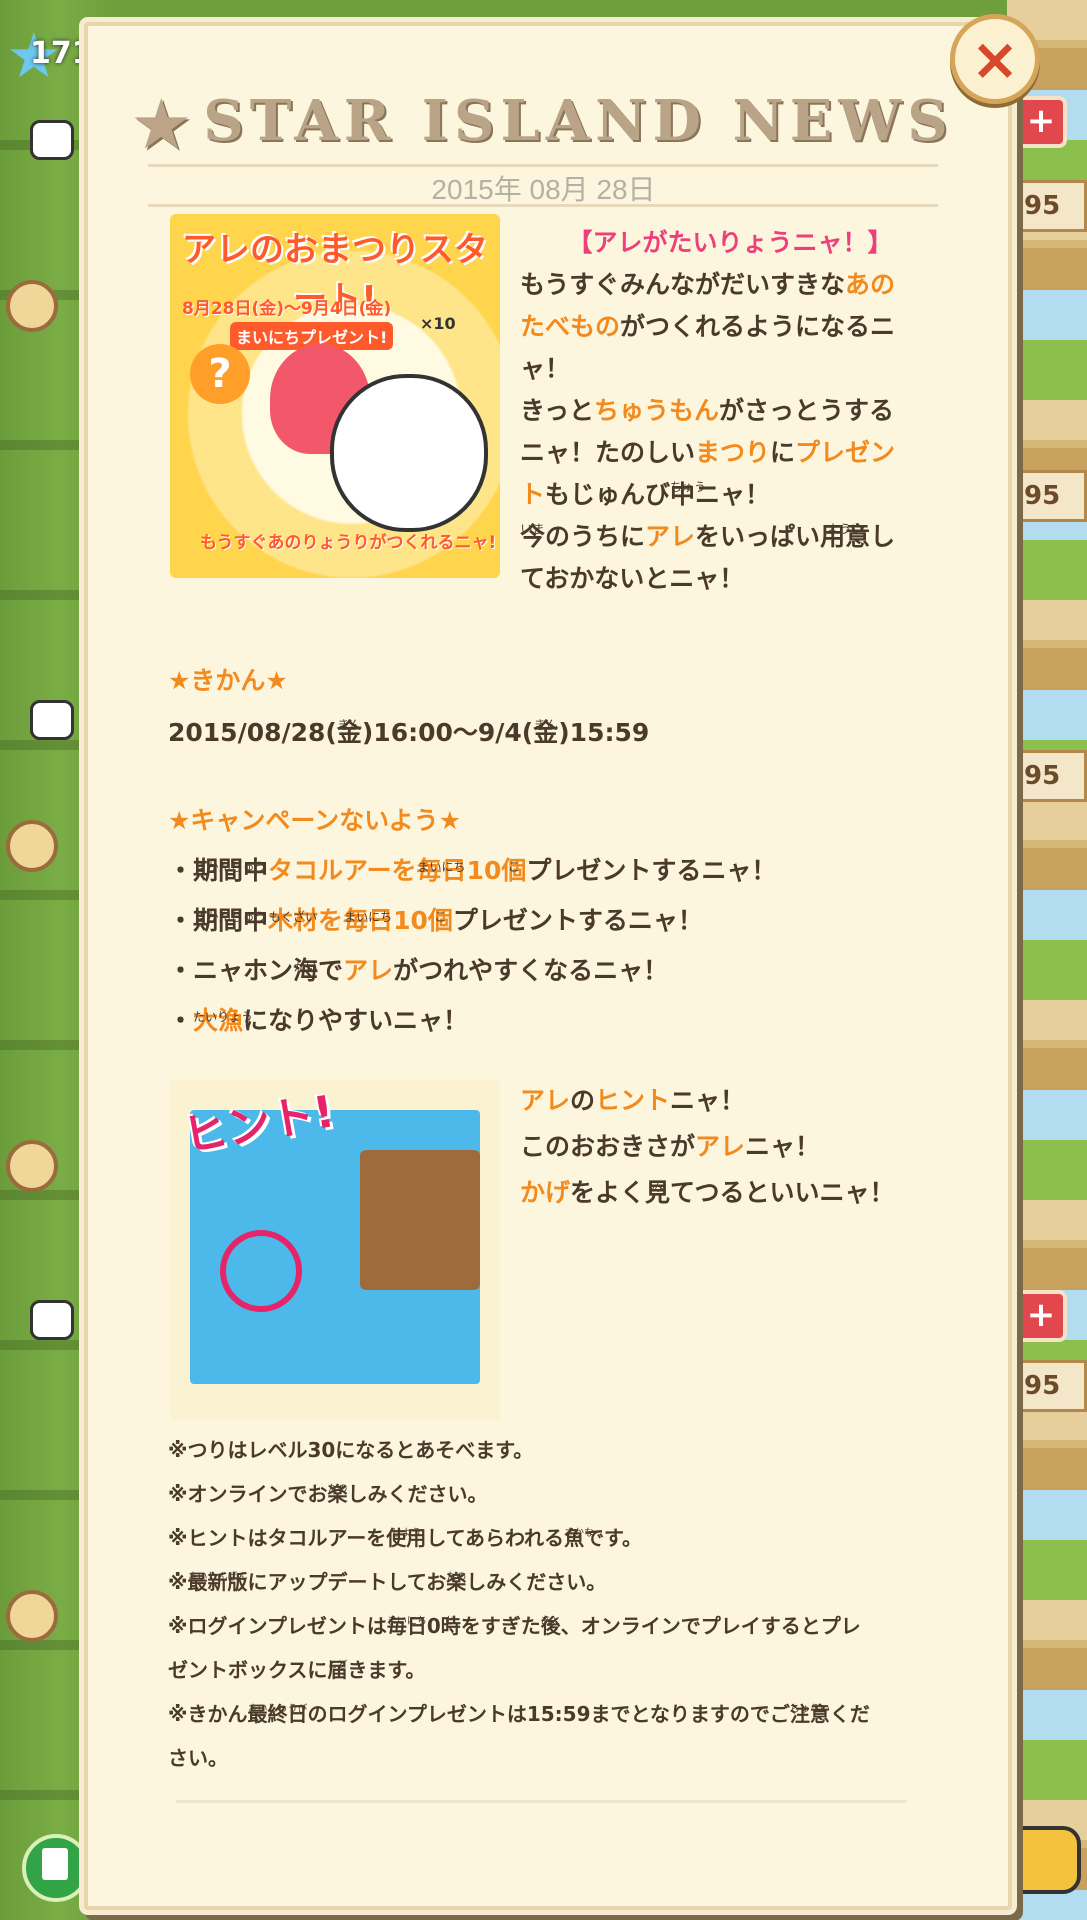 The image size is (1087, 1920). Describe the element at coordinates (533, 494) in the screenshot. I see `intro-highlight: ト` at that location.